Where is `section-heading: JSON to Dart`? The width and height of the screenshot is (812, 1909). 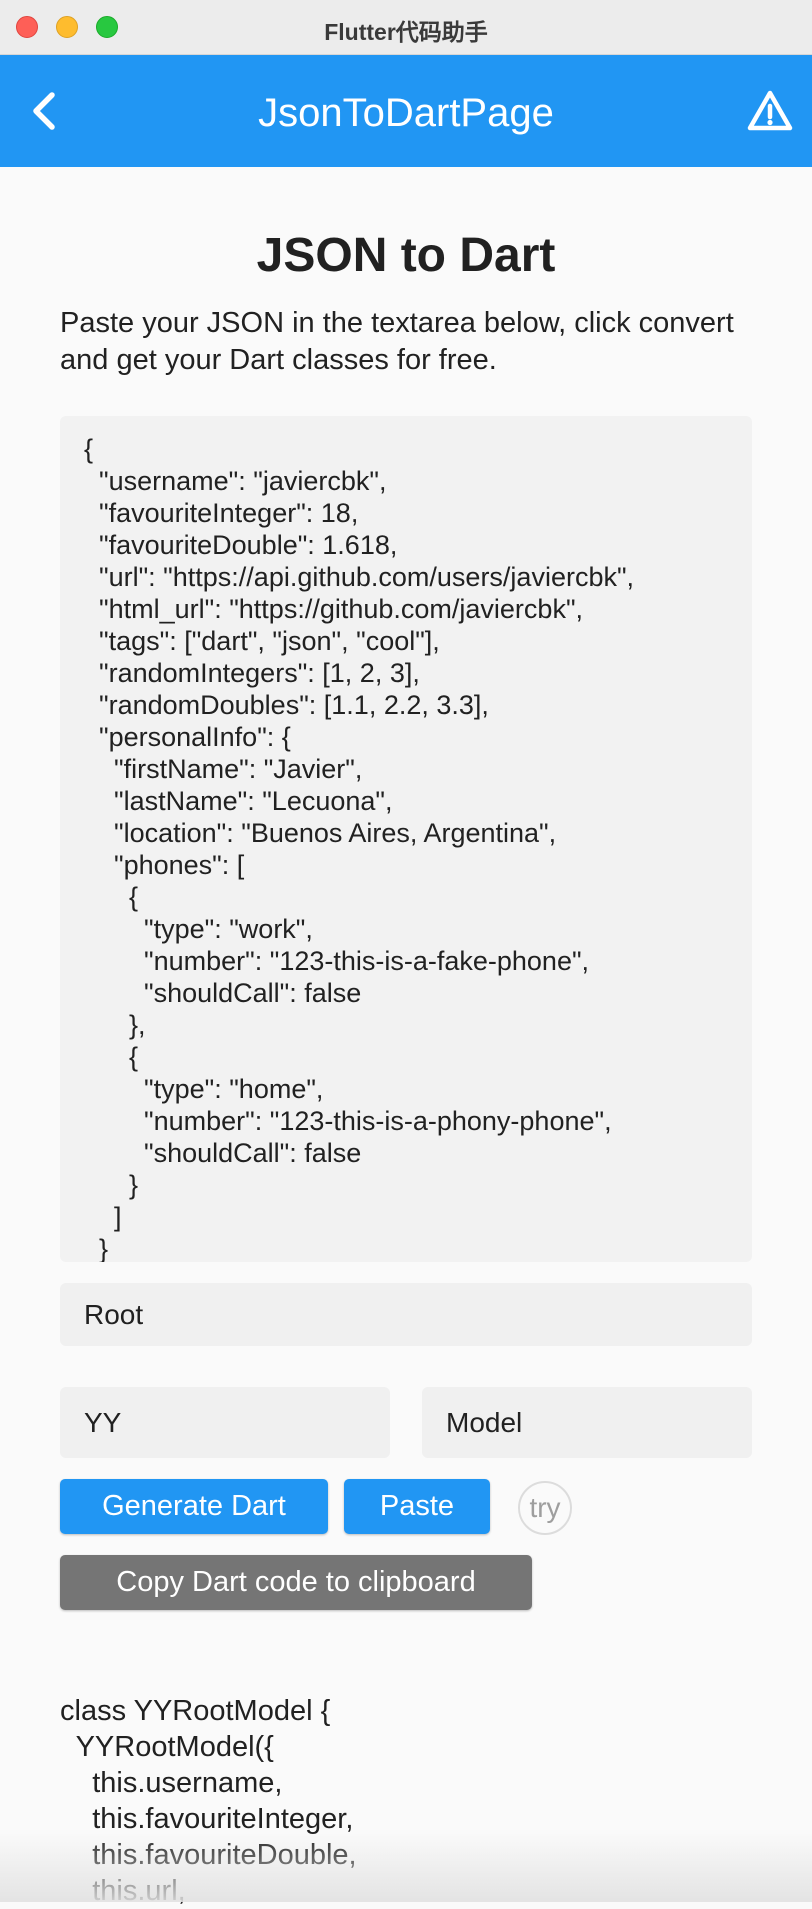 section-heading: JSON to Dart is located at coordinates (406, 255).